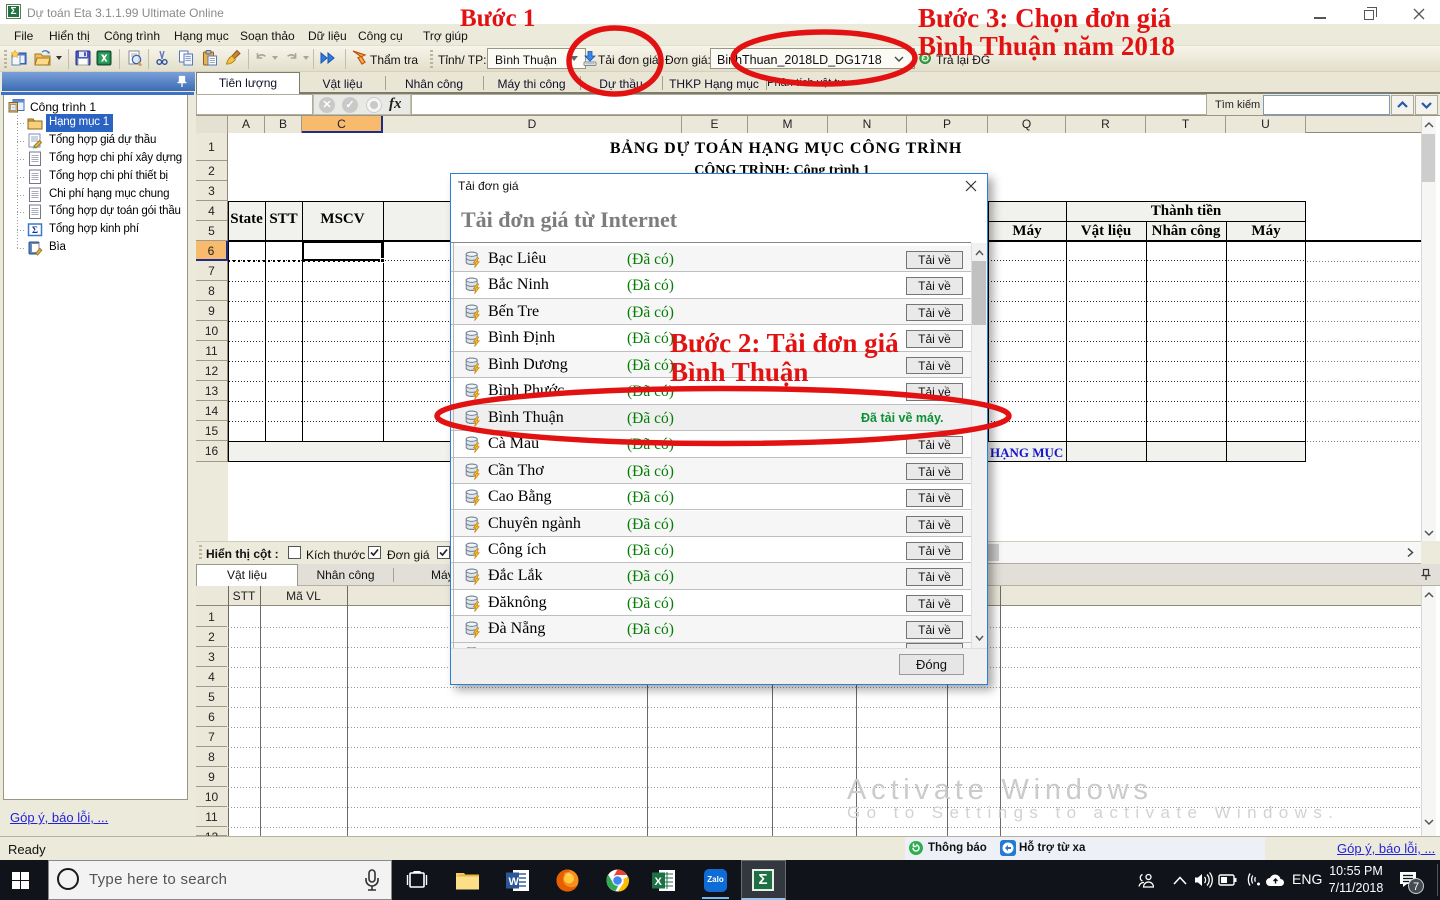  I want to click on svg-text: W, so click(514, 882).